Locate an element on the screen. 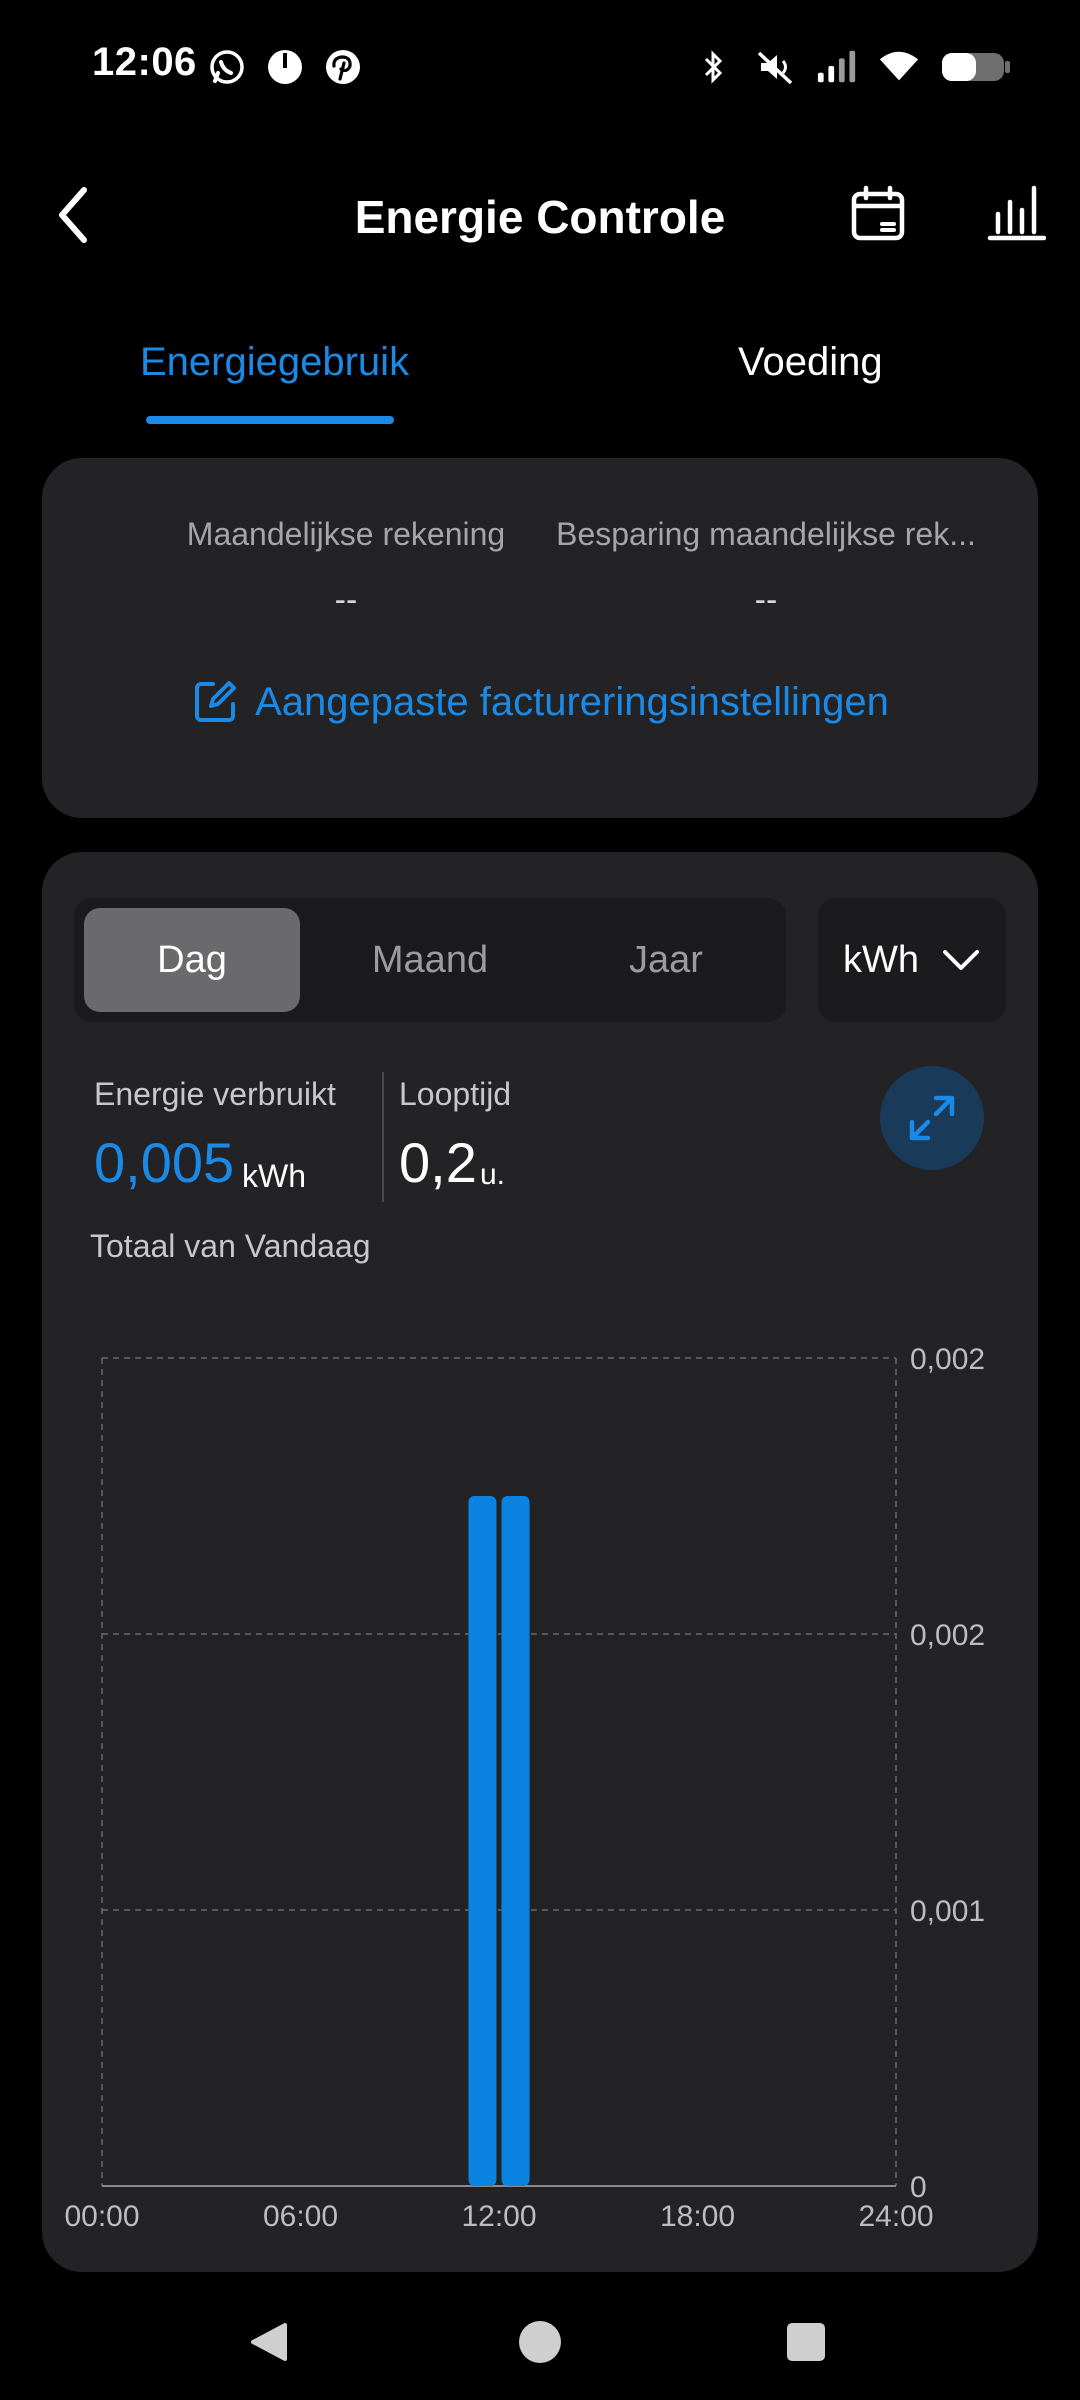 This screenshot has width=1080, height=2400. system-nav-bar is located at coordinates (540, 2340).